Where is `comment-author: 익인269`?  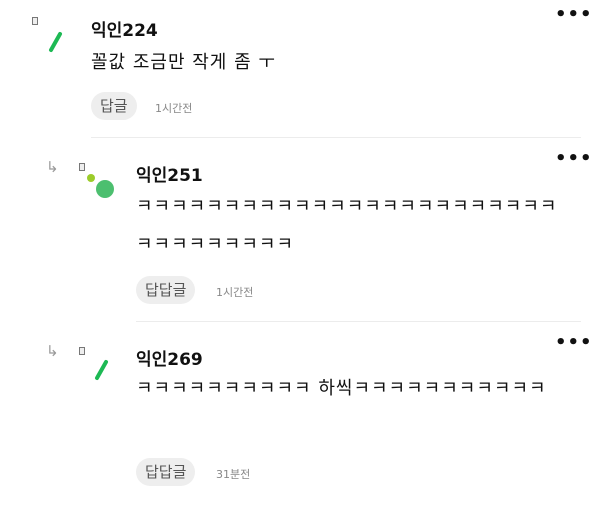
comment-author: 익인269 is located at coordinates (169, 357).